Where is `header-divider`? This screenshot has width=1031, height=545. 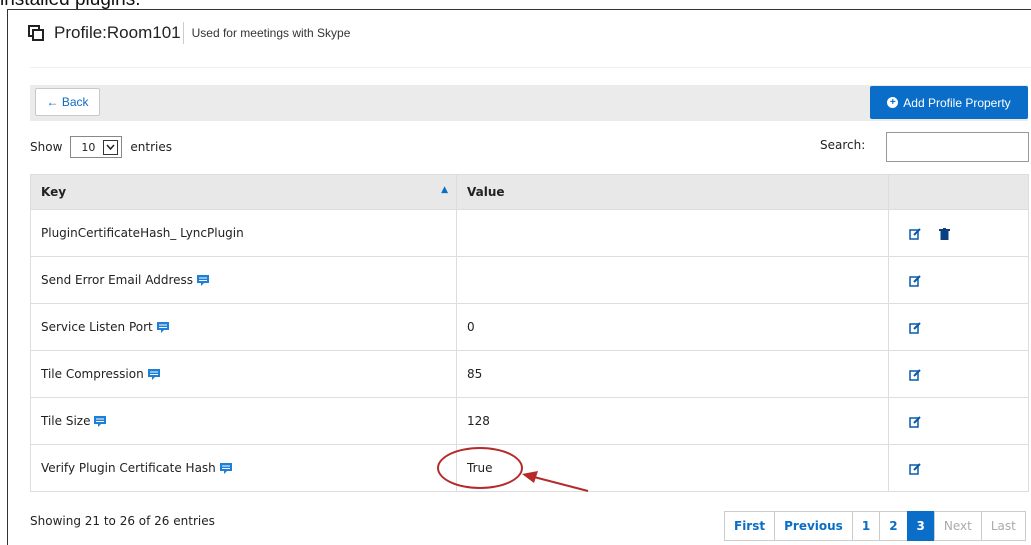 header-divider is located at coordinates (530, 67).